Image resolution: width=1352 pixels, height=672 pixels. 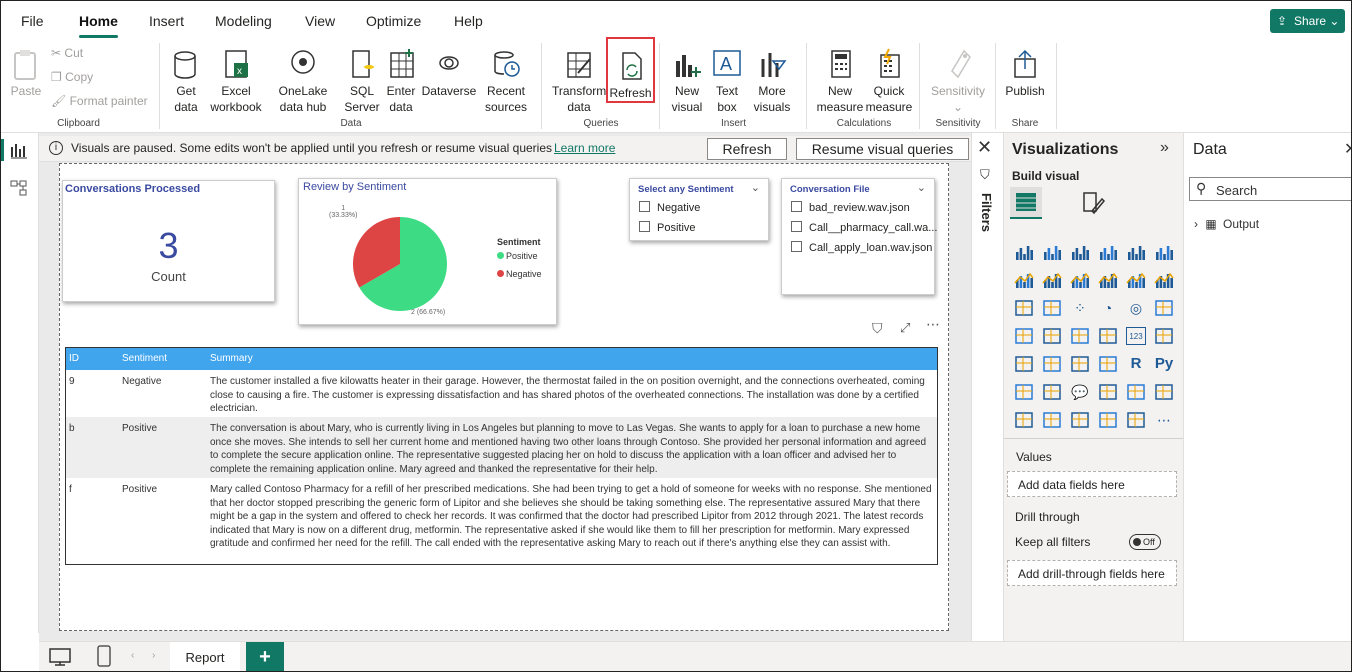 What do you see at coordinates (449, 73) in the screenshot?
I see `dataverse-button: Dataverse` at bounding box center [449, 73].